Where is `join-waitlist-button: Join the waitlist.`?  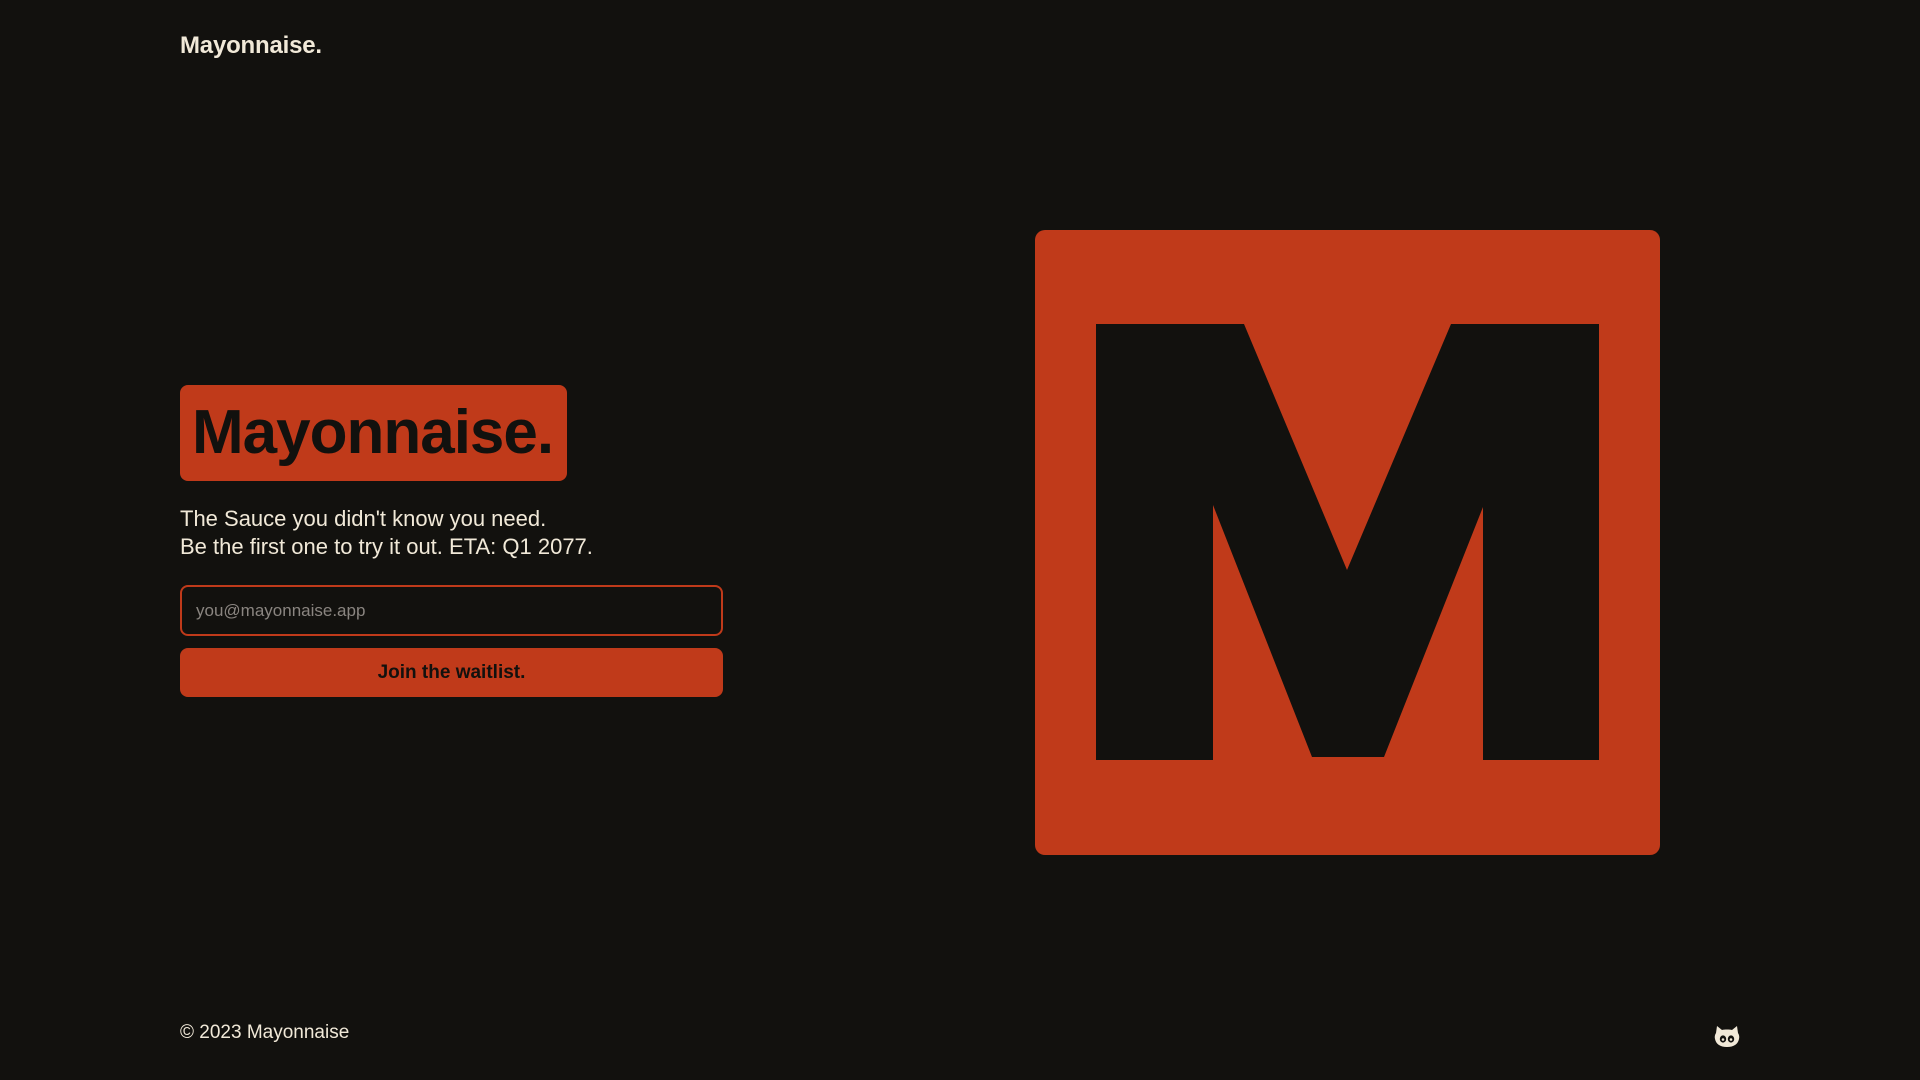
join-waitlist-button: Join the waitlist. is located at coordinates (451, 672).